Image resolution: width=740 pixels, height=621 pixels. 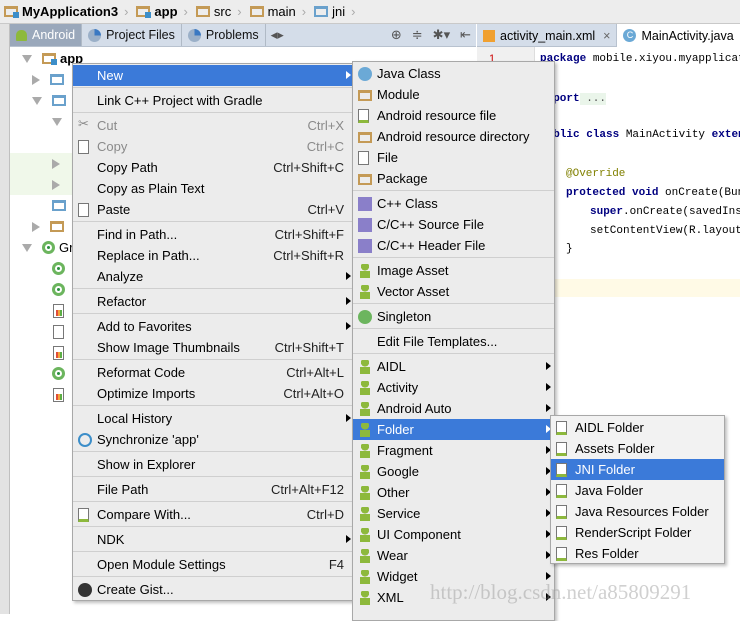 What do you see at coordinates (453, 450) in the screenshot?
I see `menu-item-fragment: Fragment` at bounding box center [453, 450].